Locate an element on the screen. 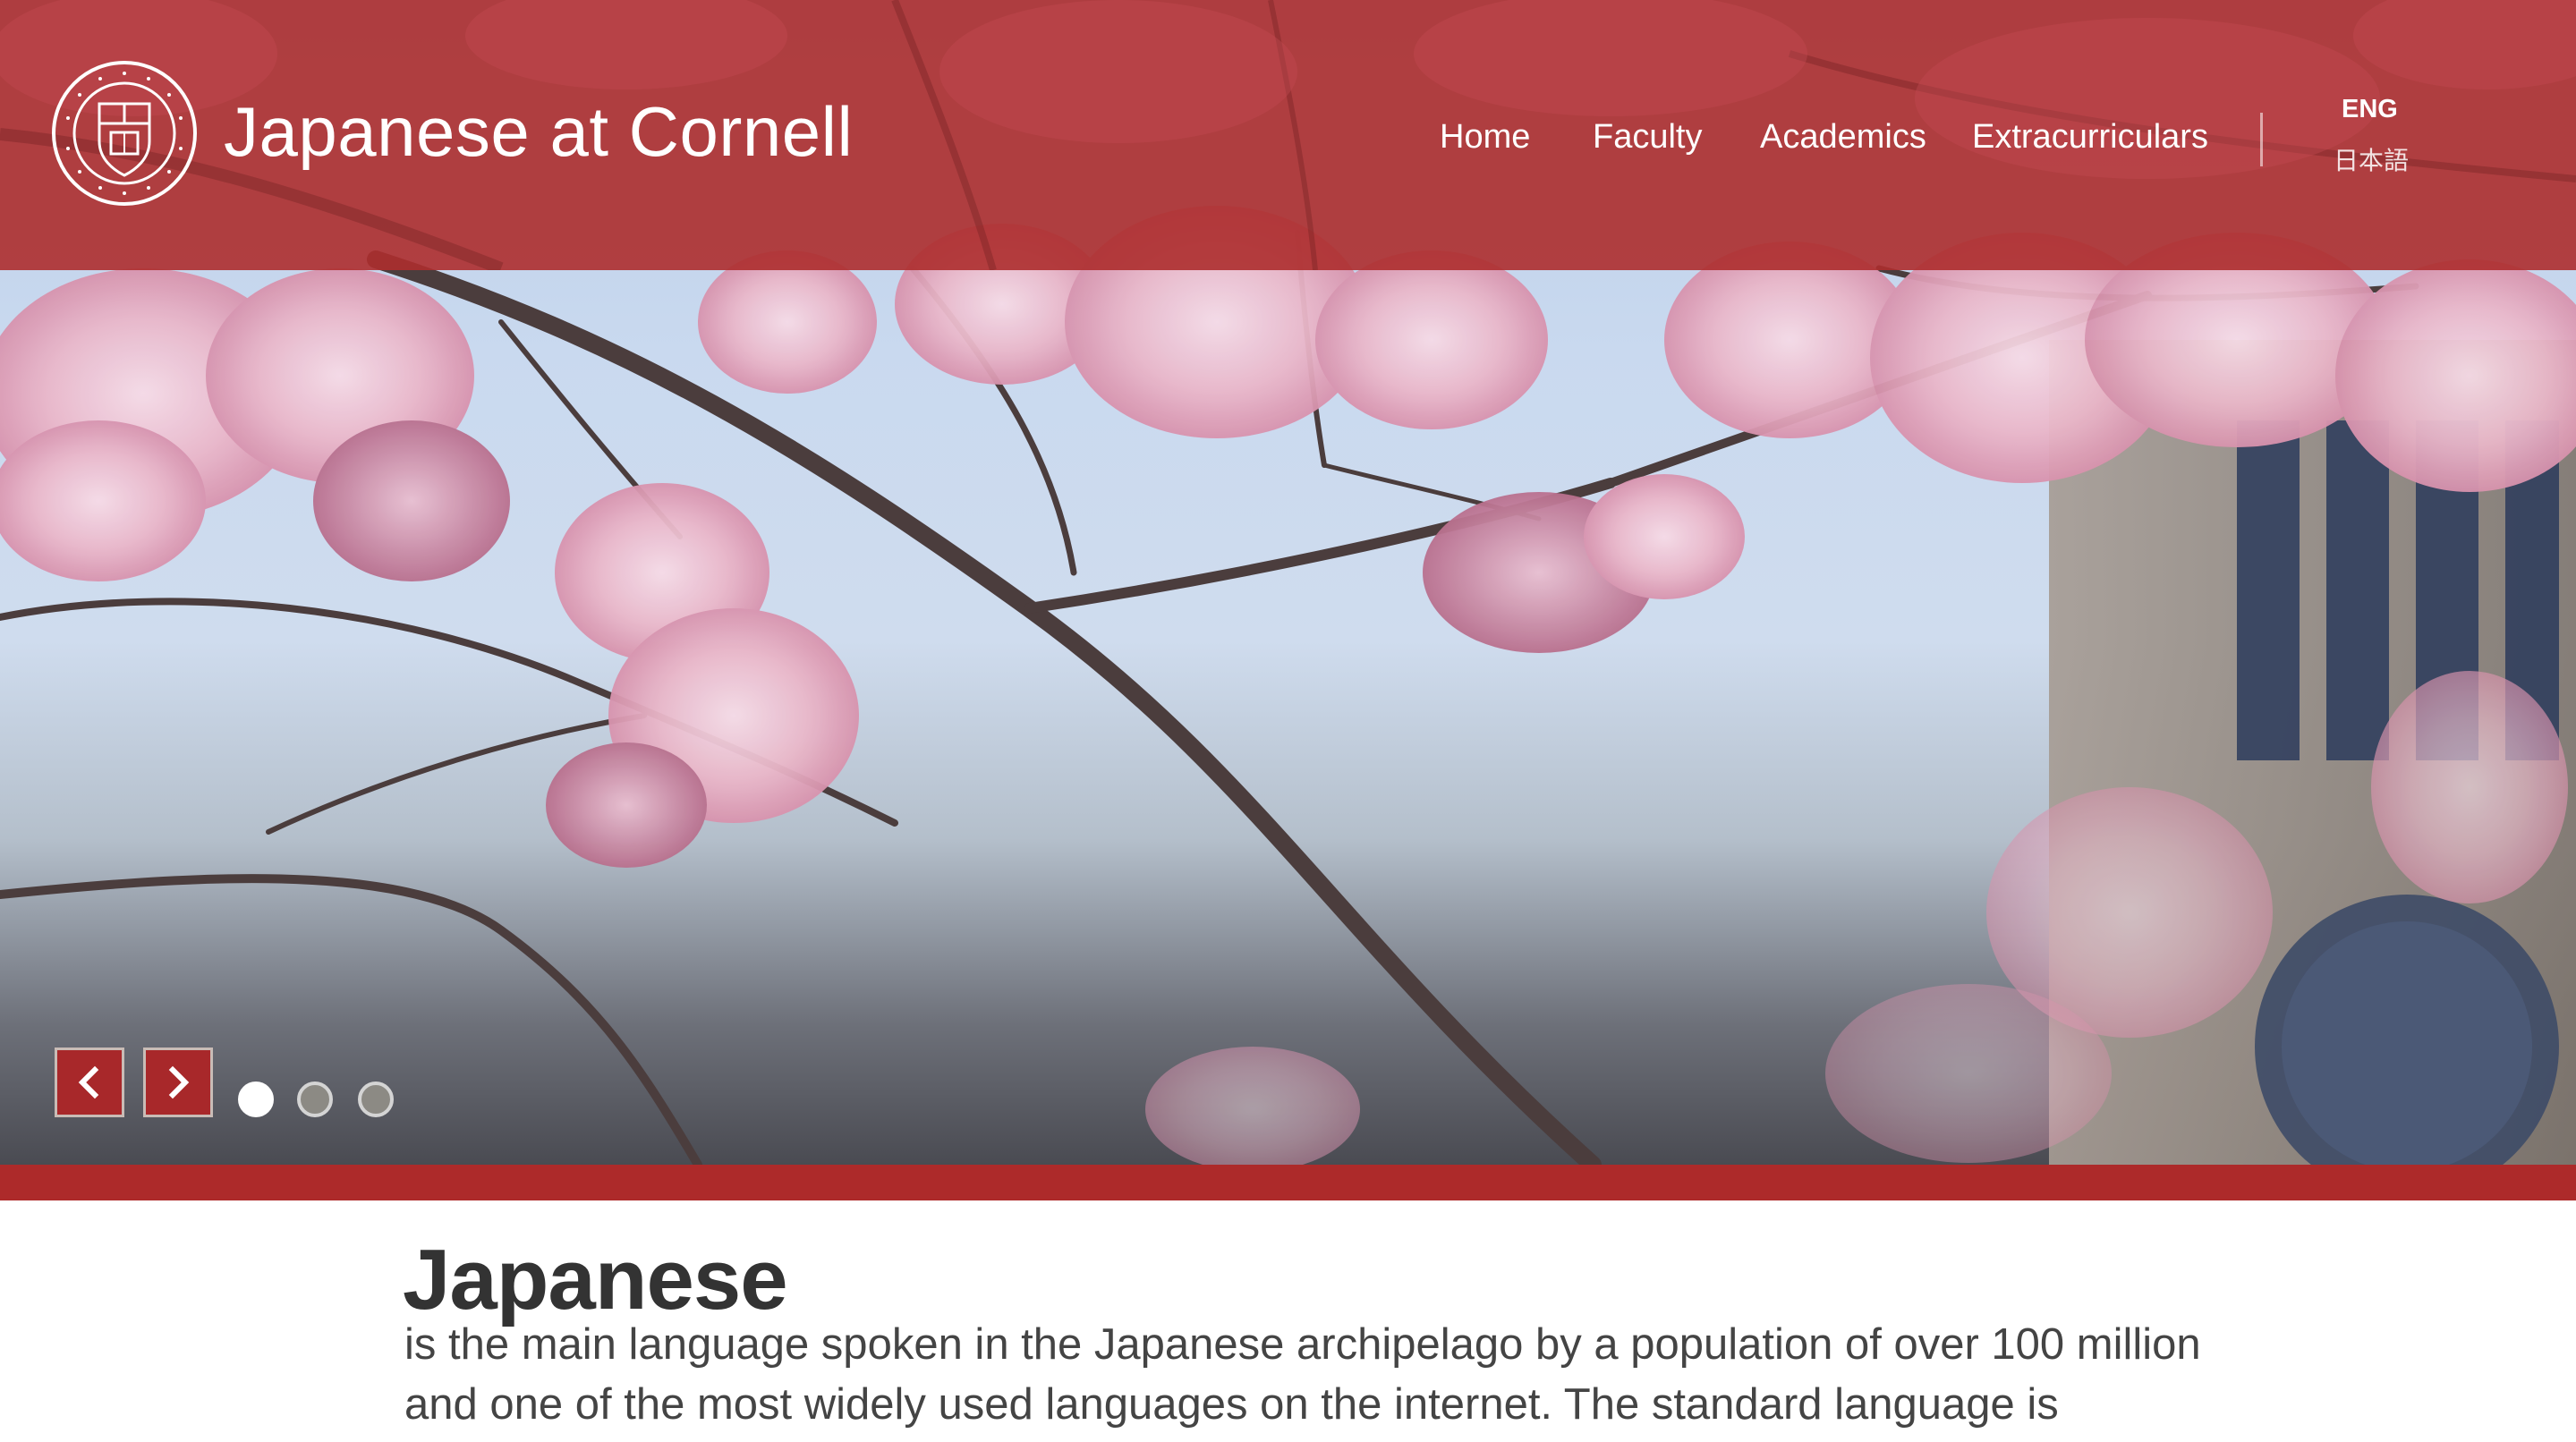 This screenshot has width=2576, height=1442. cornell-seal-icon is located at coordinates (124, 133).